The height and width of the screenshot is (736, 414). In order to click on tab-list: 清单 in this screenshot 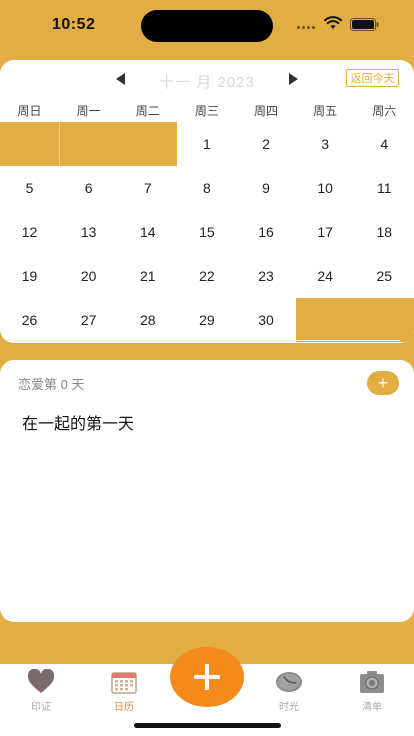, I will do `click(372, 691)`.